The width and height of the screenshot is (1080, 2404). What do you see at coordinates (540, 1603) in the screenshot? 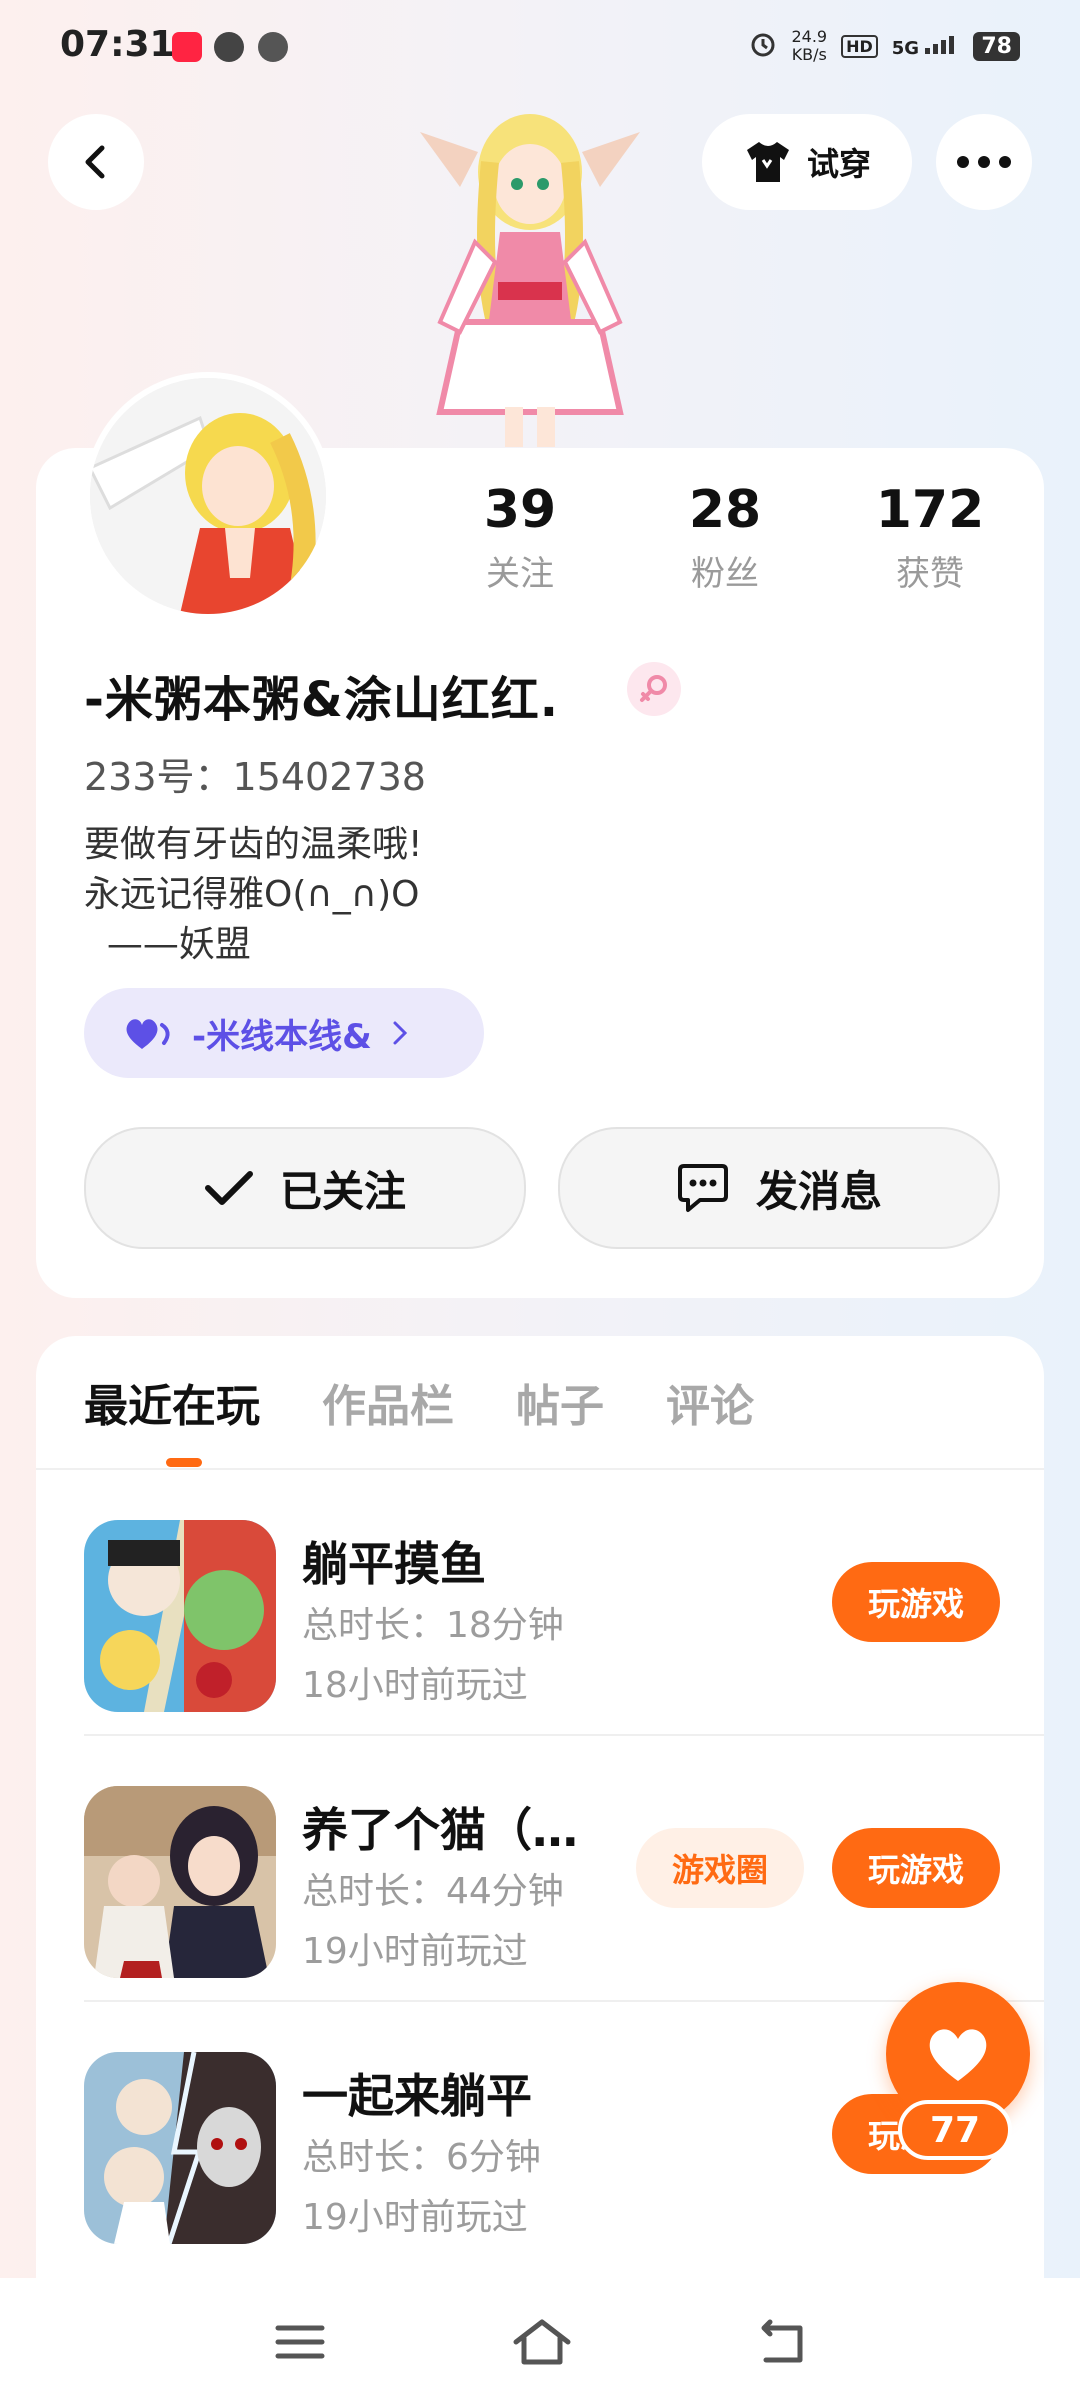
I see `game-row: 躺平摸鱼 总时长：18分钟 18小时前玩过 玩游戏` at bounding box center [540, 1603].